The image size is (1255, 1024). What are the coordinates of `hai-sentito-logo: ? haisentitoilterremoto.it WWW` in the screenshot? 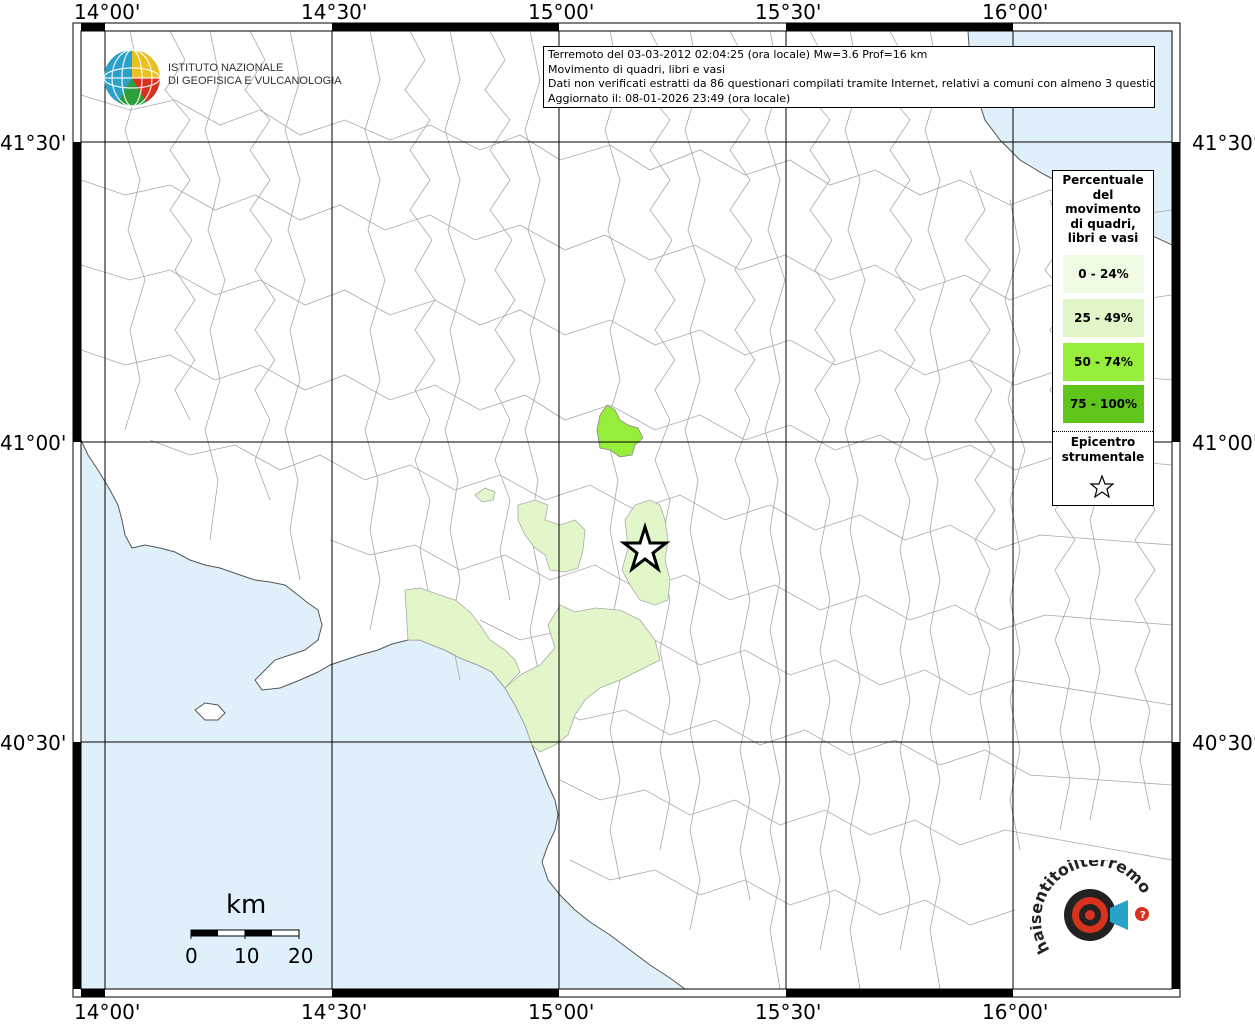 It's located at (1092, 908).